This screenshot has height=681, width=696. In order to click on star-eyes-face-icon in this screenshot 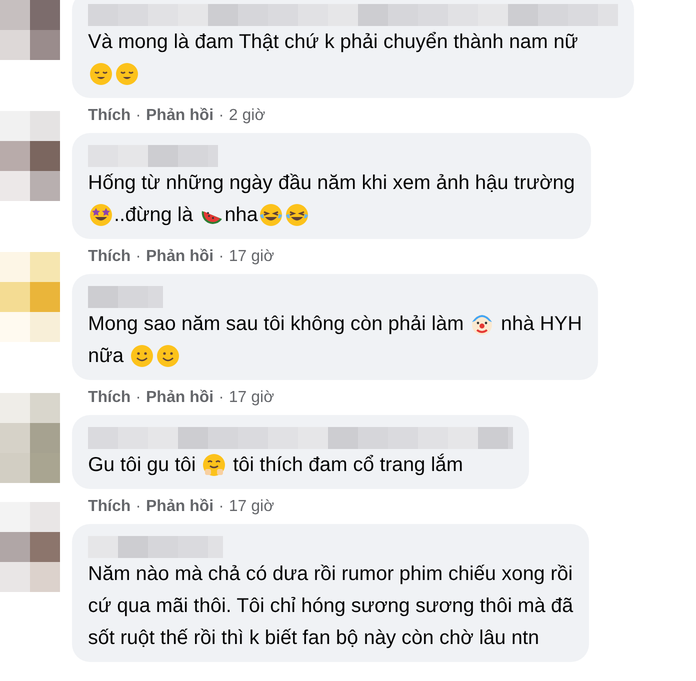, I will do `click(101, 215)`.